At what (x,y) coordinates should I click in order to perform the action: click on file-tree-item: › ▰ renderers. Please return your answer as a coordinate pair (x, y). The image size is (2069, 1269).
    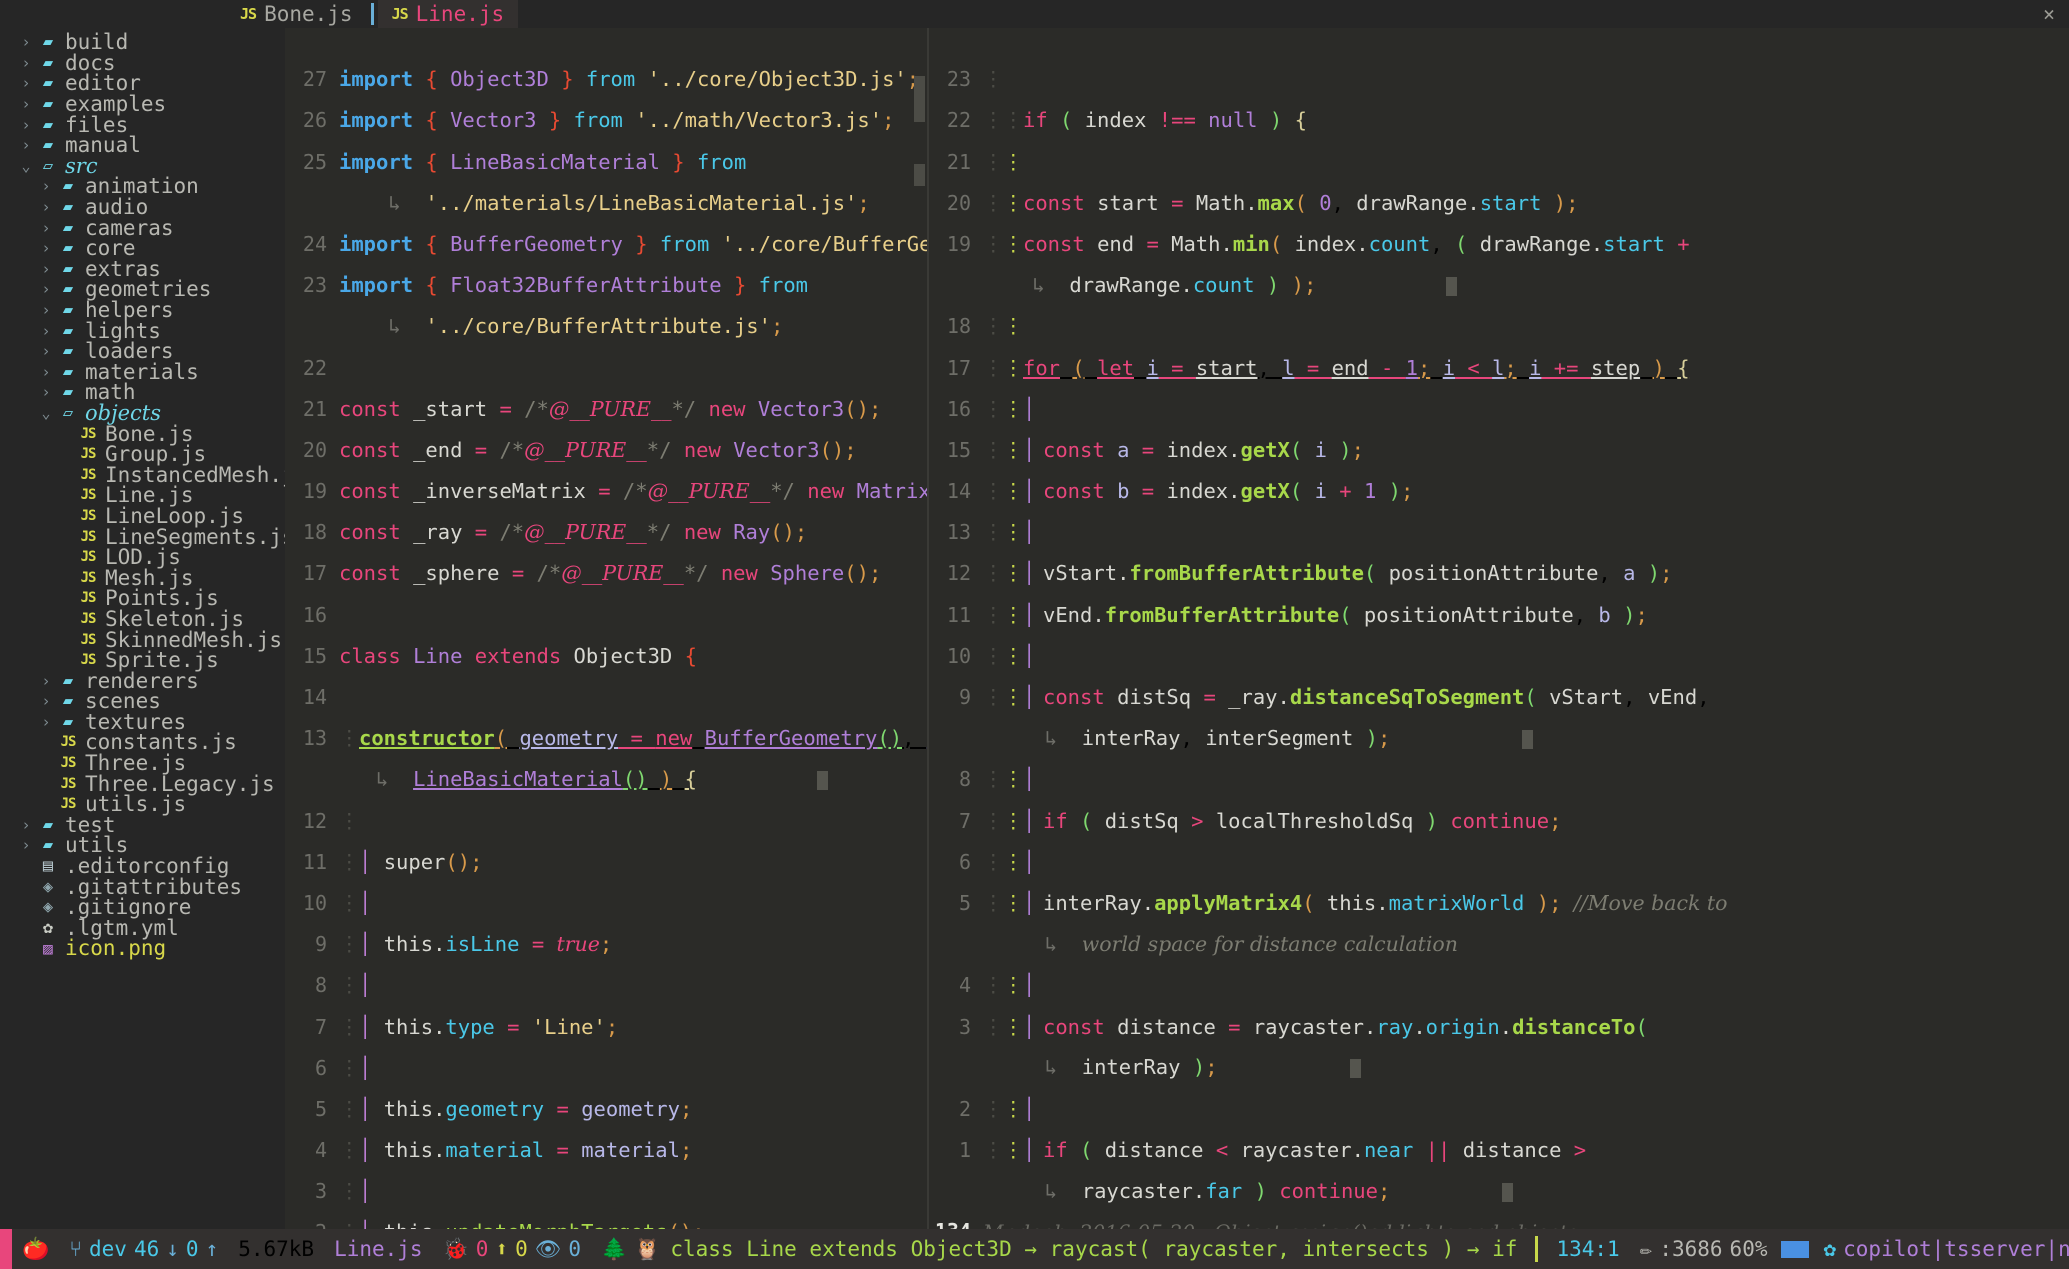
    Looking at the image, I should click on (142, 681).